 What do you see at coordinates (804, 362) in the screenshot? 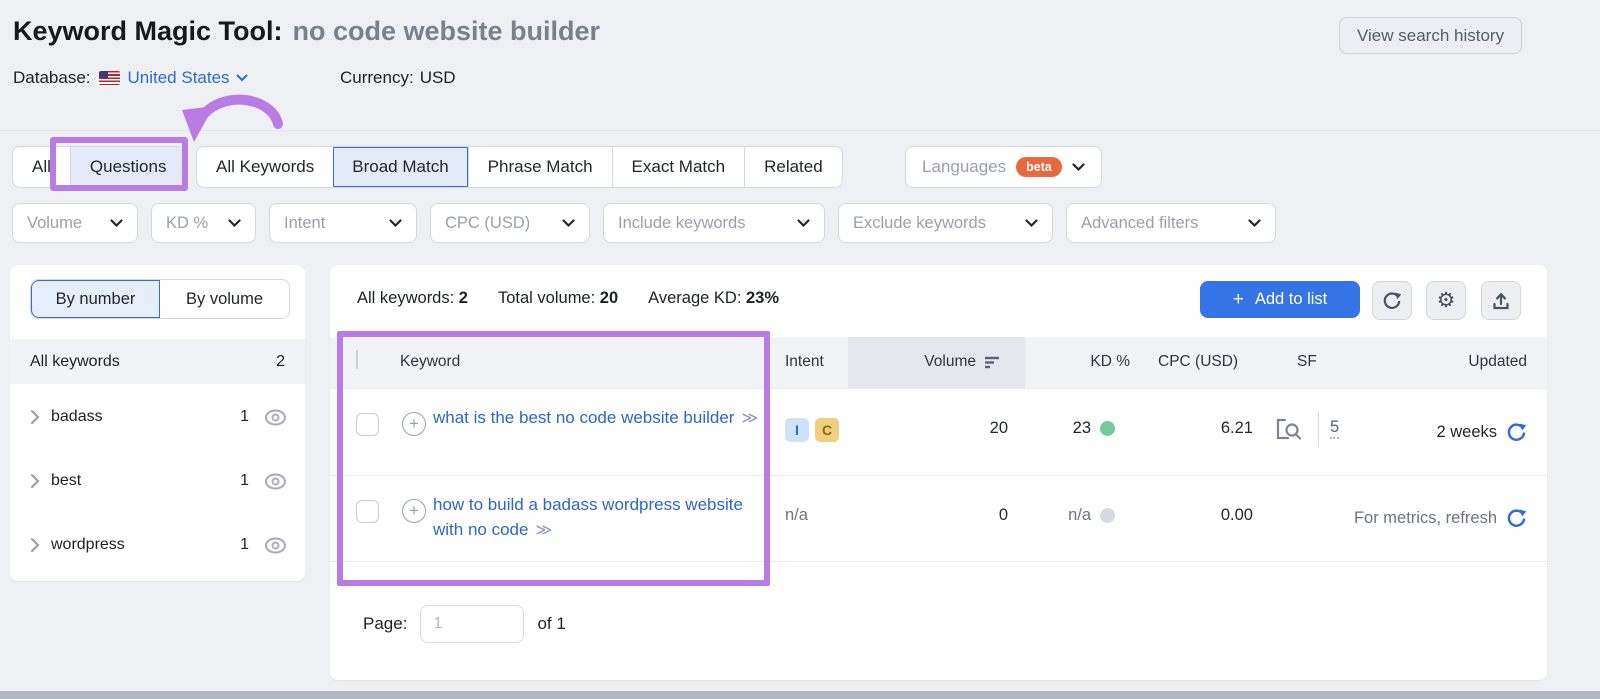
I see `column-header-intent: Intent` at bounding box center [804, 362].